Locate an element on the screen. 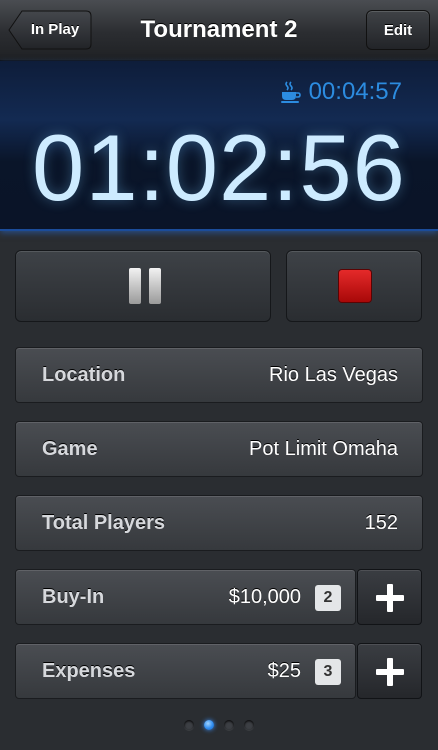  add-expense-button is located at coordinates (389, 671).